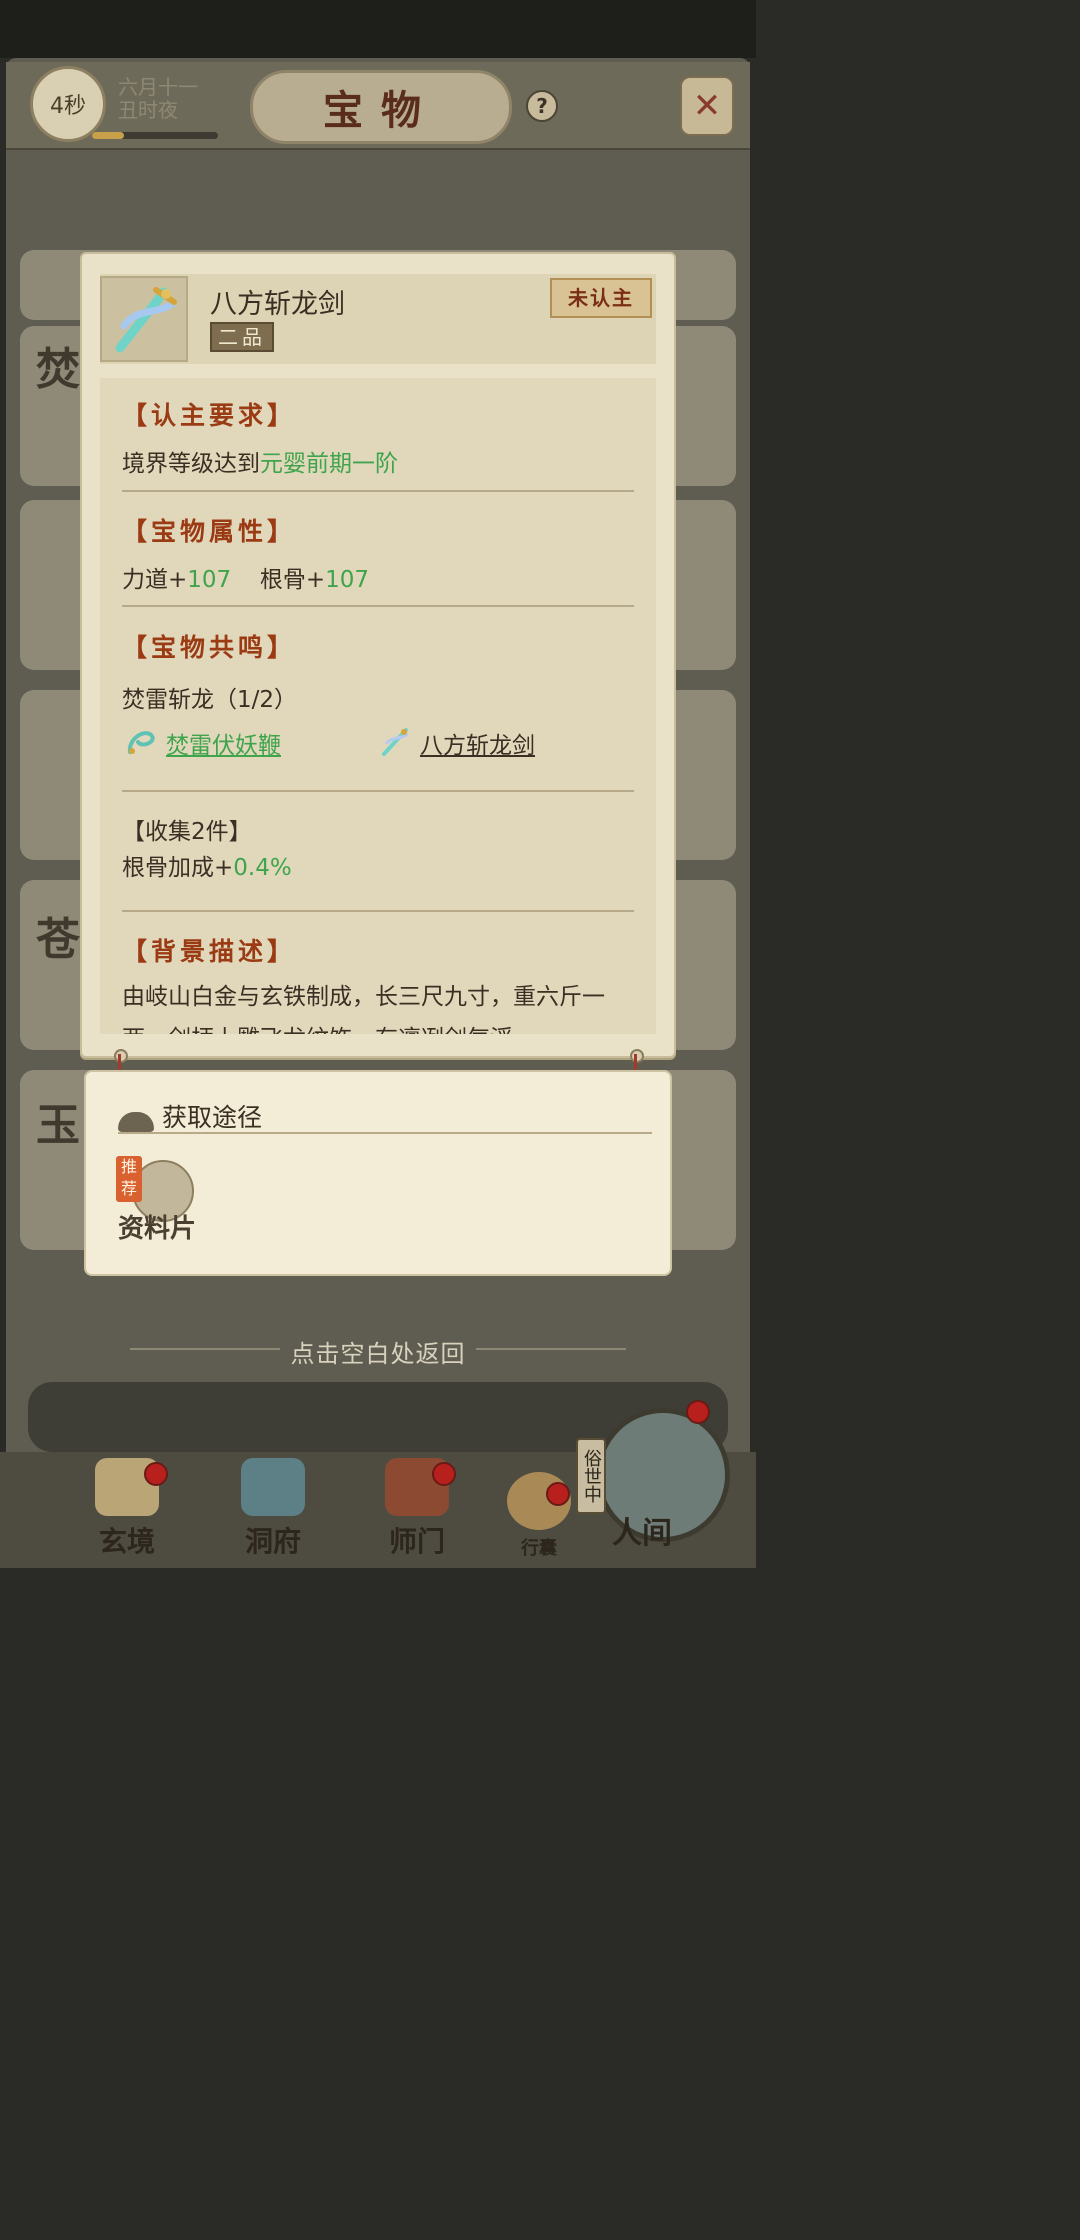 This screenshot has width=1080, height=2240. I want to click on nav-label: 行囊, so click(539, 1548).